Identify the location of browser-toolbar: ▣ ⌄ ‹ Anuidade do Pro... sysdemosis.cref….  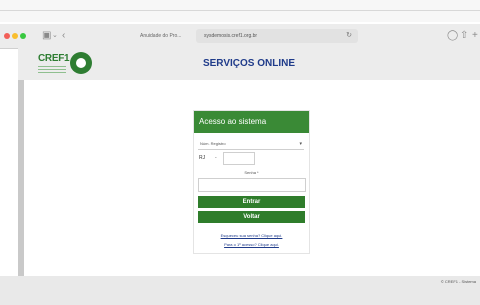
(240, 36).